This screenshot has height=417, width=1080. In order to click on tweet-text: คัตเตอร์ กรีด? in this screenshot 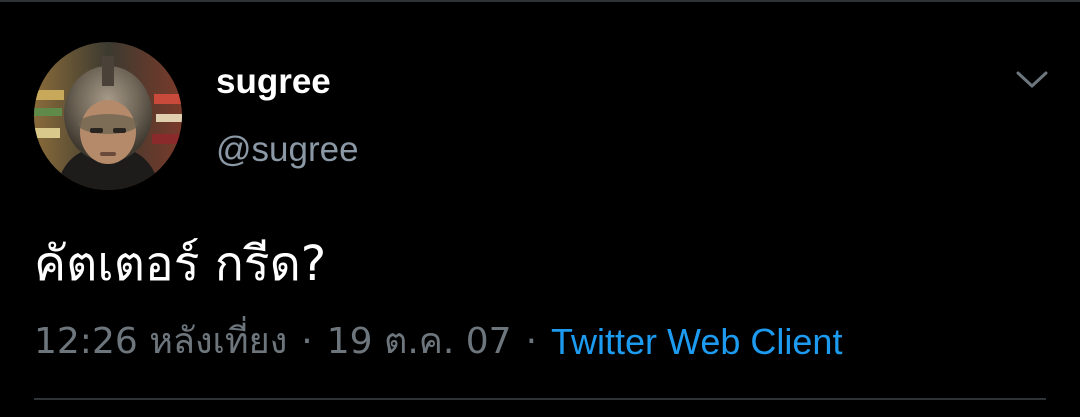, I will do `click(180, 264)`.